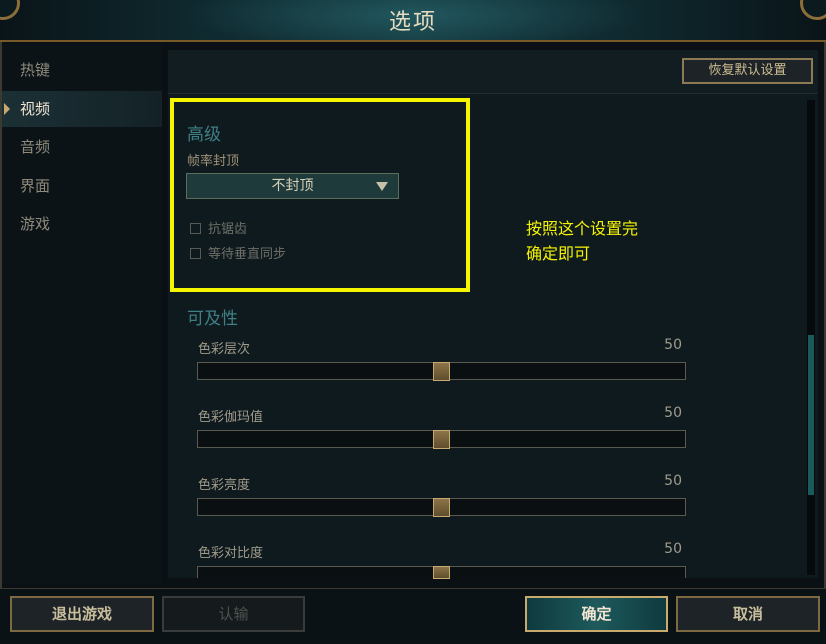  What do you see at coordinates (35, 224) in the screenshot?
I see `sidebar-item-label: 游戏` at bounding box center [35, 224].